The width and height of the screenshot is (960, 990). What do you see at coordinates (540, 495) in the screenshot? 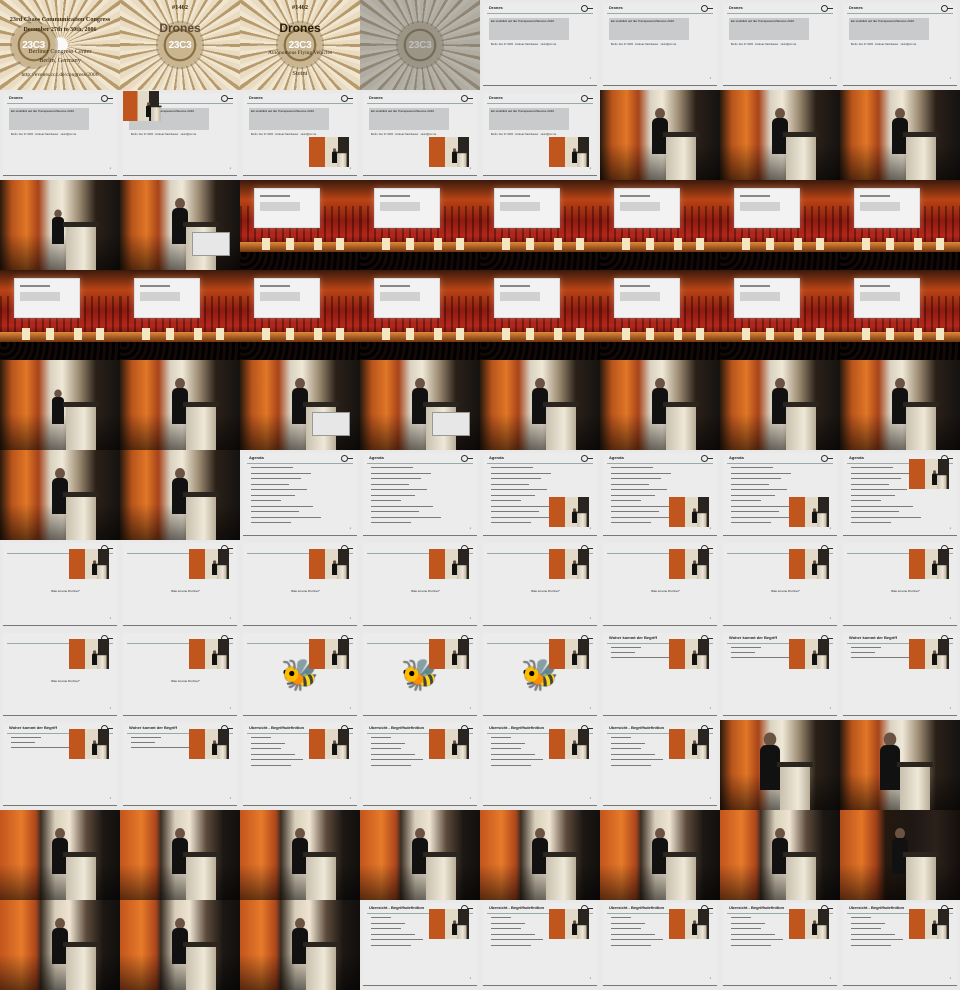
I see `thumbnail: Agenda 1` at bounding box center [540, 495].